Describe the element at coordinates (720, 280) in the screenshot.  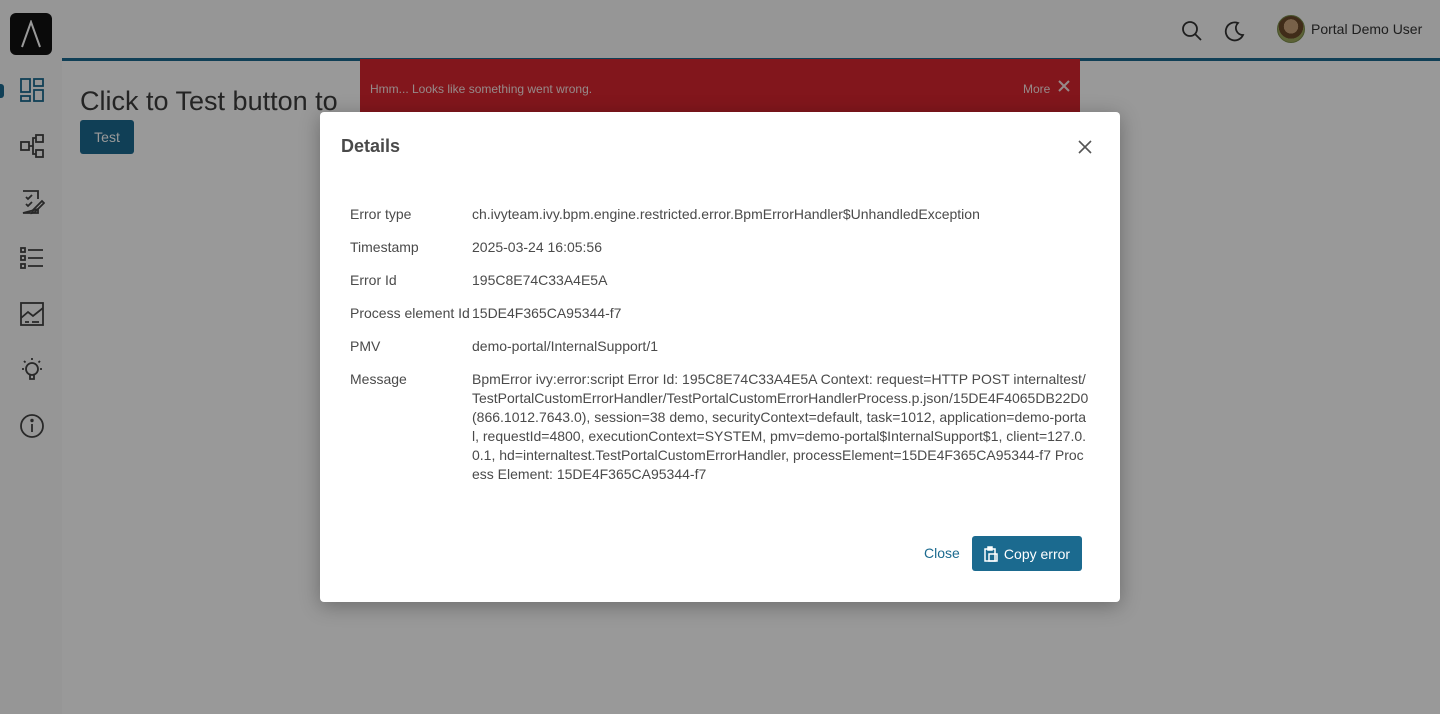
I see `detail-row-error-id: Error Id 195C8E74C33A4E5A` at that location.